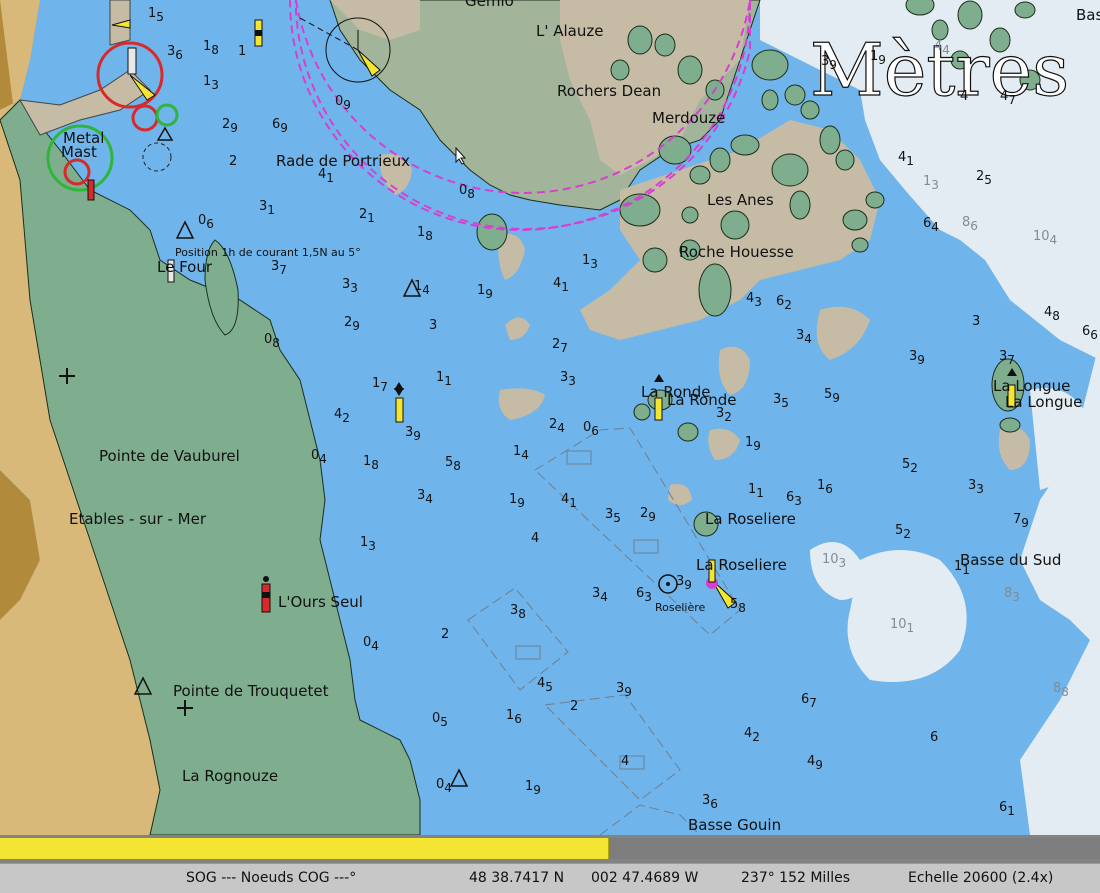 The height and width of the screenshot is (893, 1100). Describe the element at coordinates (702, 400) in the screenshot. I see `place-la-ronde-b: La Ronde` at that location.